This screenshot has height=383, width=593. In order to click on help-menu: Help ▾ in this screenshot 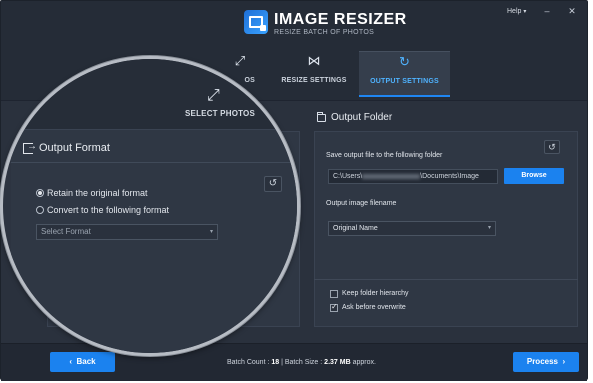, I will do `click(516, 11)`.